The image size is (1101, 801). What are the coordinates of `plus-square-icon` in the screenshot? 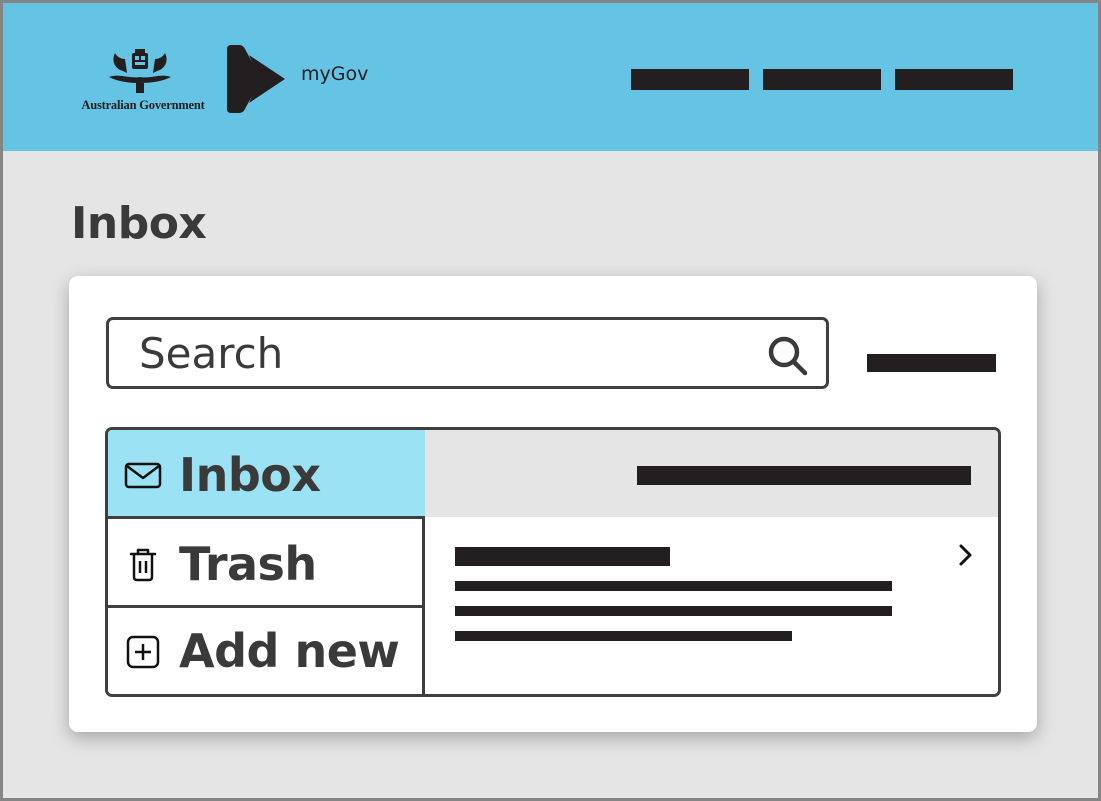 It's located at (143, 652).